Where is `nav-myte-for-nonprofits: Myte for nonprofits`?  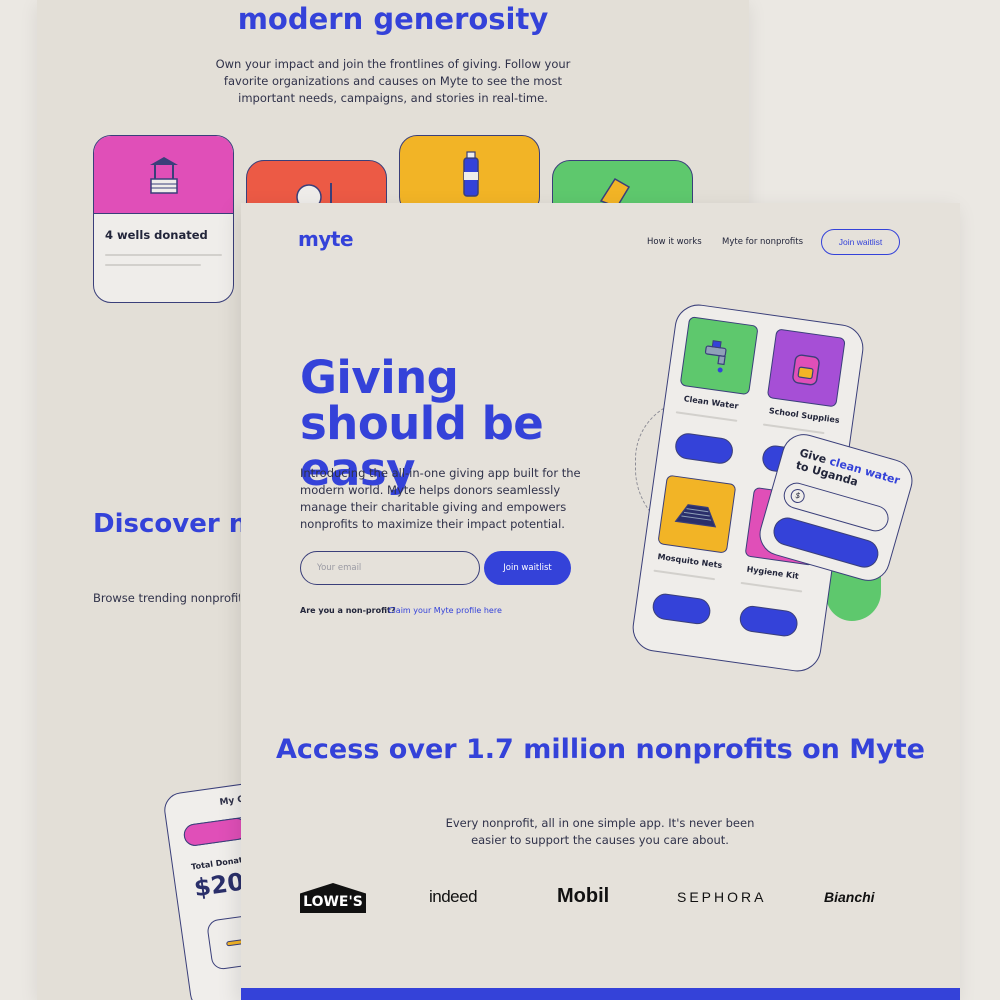
nav-myte-for-nonprofits: Myte for nonprofits is located at coordinates (762, 242).